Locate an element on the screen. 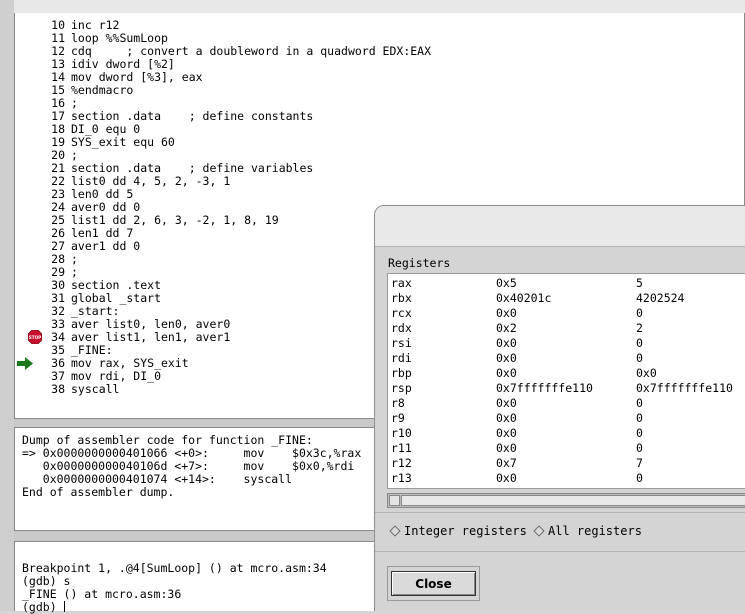 Image resolution: width=745 pixels, height=614 pixels. radio-all-registers: All registers is located at coordinates (587, 531).